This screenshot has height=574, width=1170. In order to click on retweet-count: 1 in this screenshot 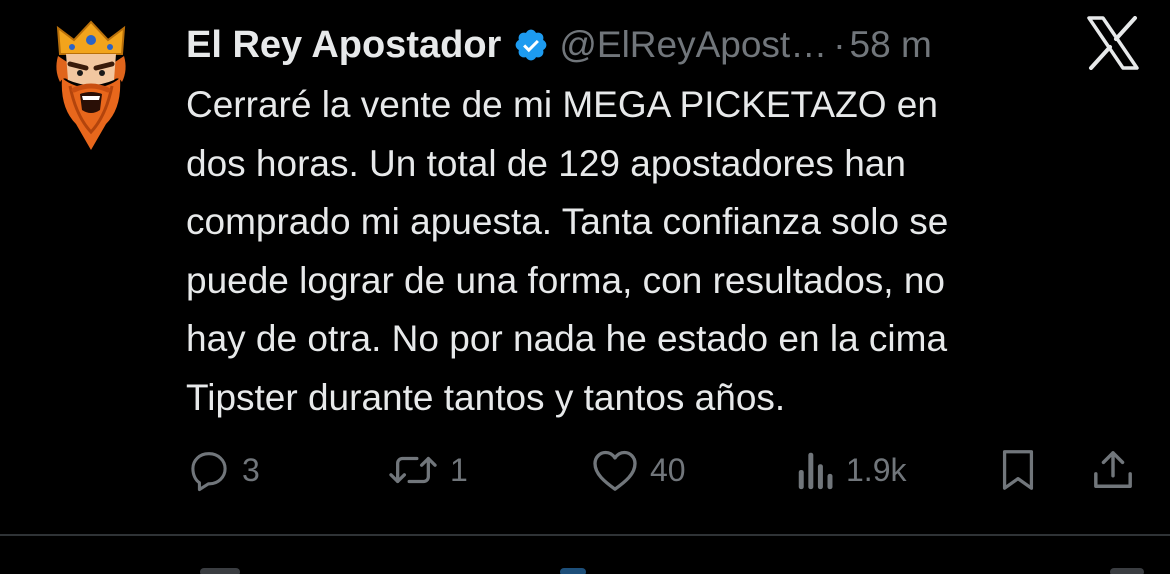, I will do `click(459, 469)`.